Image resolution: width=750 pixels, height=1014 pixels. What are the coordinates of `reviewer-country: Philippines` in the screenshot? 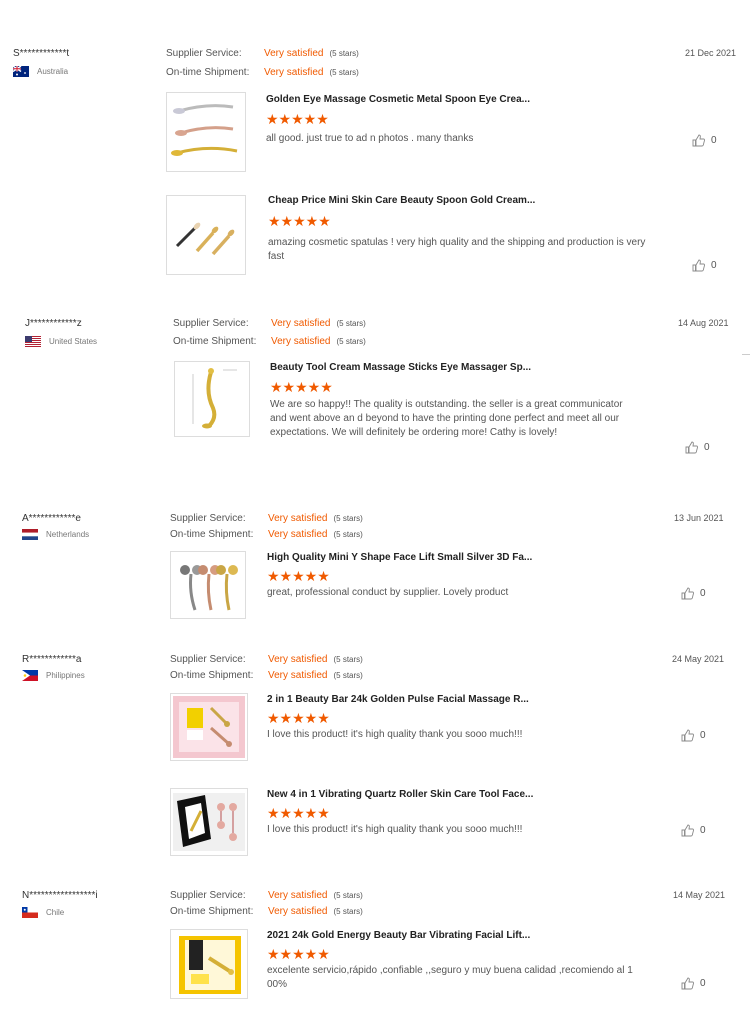 It's located at (53, 675).